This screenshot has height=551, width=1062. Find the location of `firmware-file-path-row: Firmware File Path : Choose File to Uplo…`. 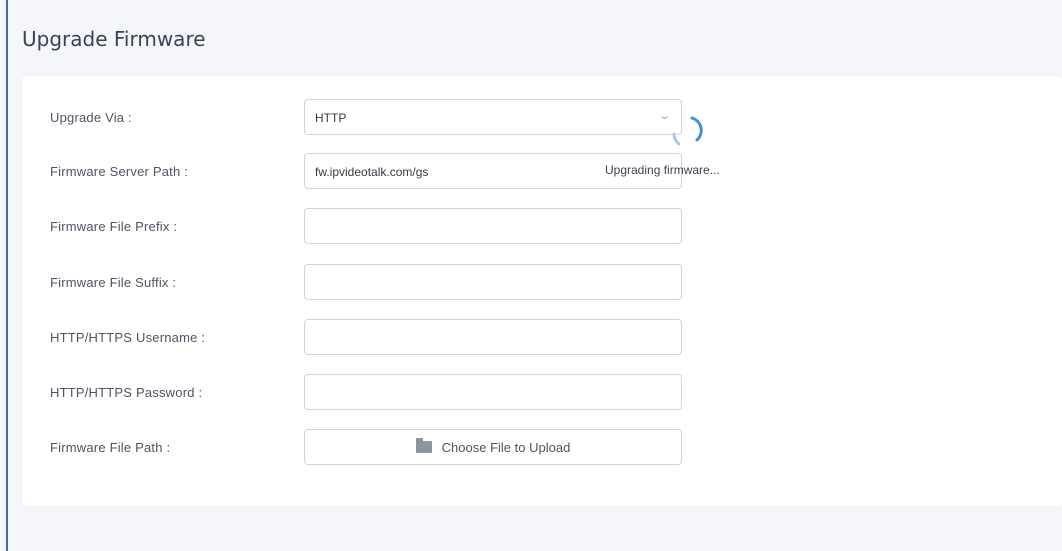

firmware-file-path-row: Firmware File Path : Choose File to Uplo… is located at coordinates (542, 448).